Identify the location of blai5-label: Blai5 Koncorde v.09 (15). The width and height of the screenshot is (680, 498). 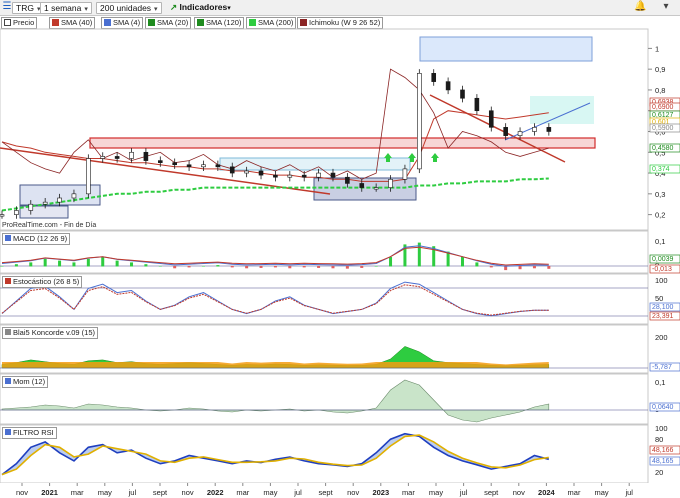
(50, 333).